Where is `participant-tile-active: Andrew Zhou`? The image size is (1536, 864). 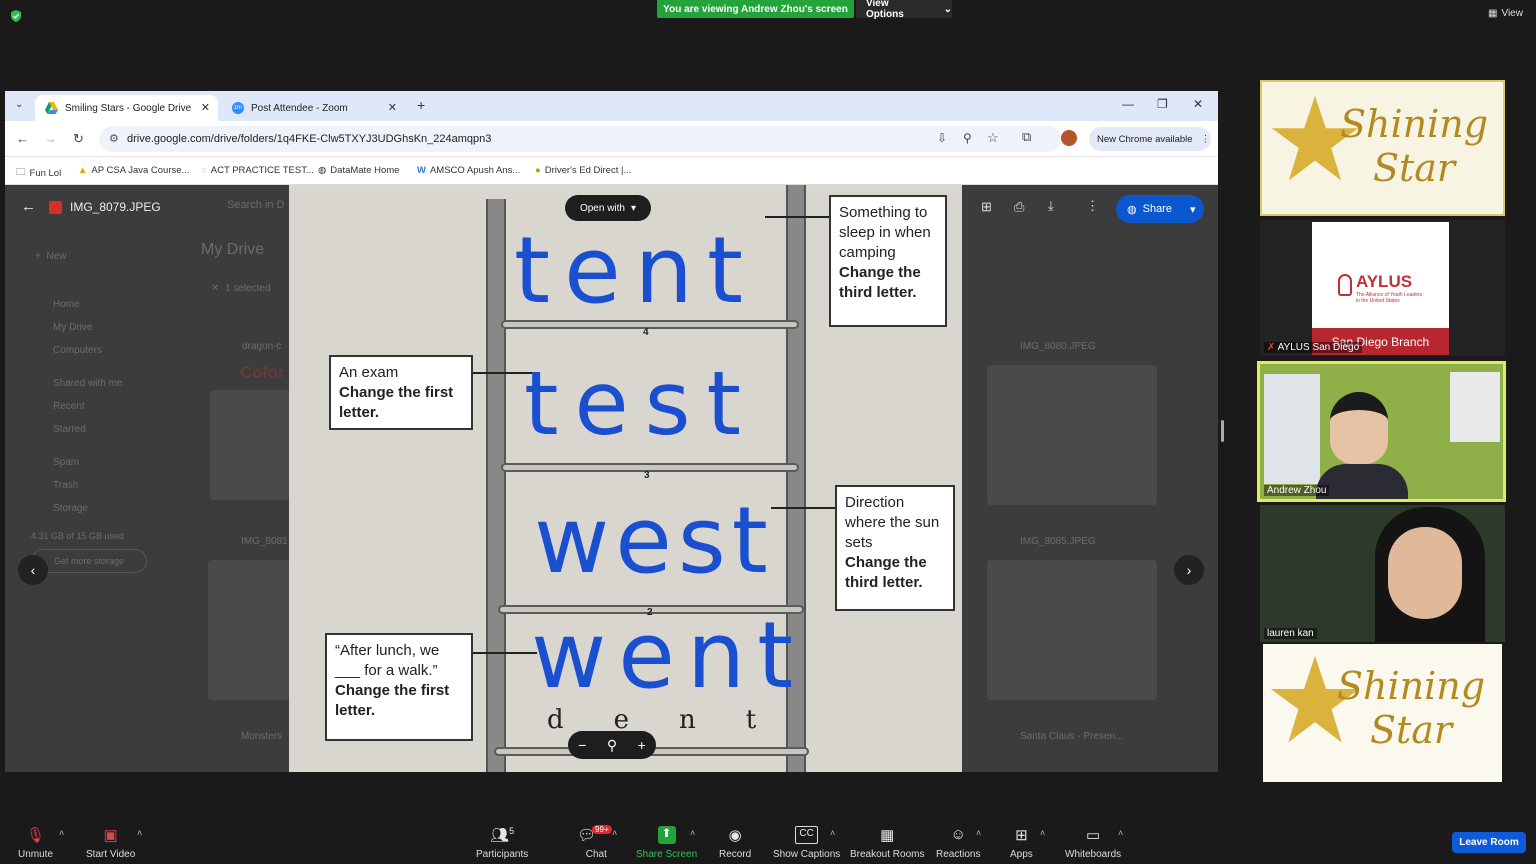 participant-tile-active: Andrew Zhou is located at coordinates (1381, 431).